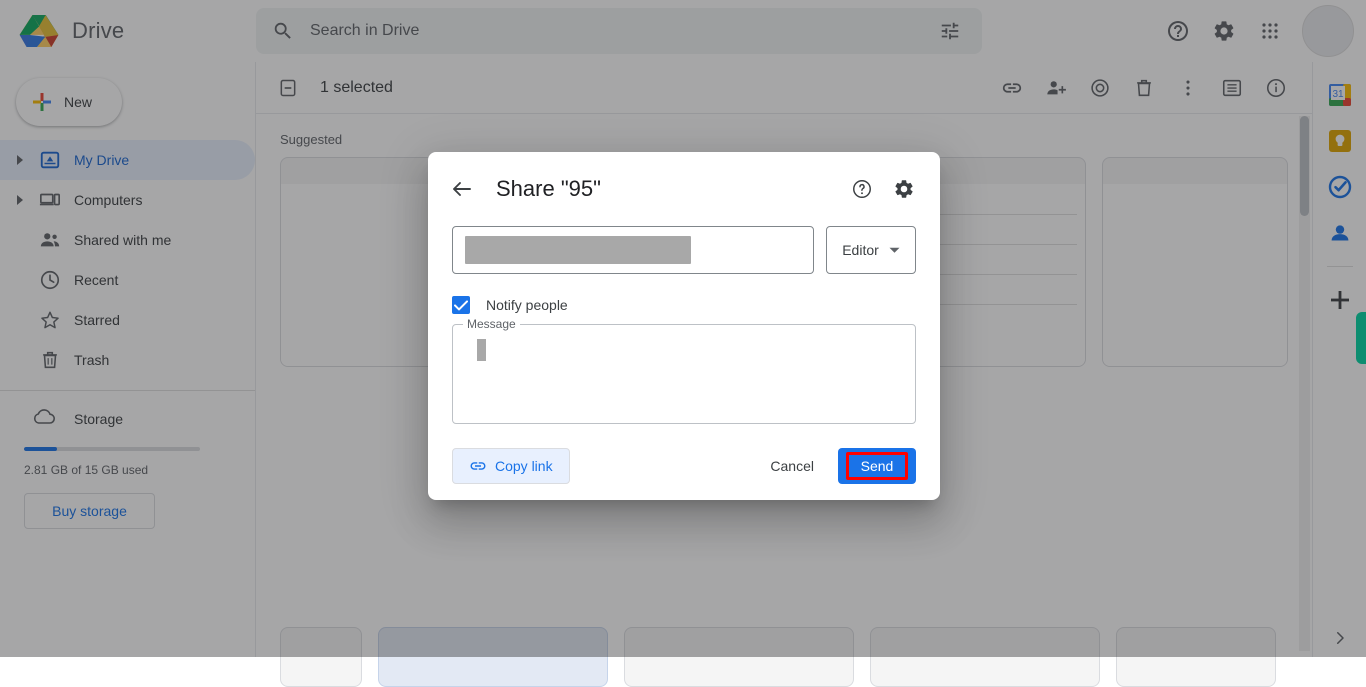  What do you see at coordinates (481, 350) in the screenshot?
I see `message-text-caret` at bounding box center [481, 350].